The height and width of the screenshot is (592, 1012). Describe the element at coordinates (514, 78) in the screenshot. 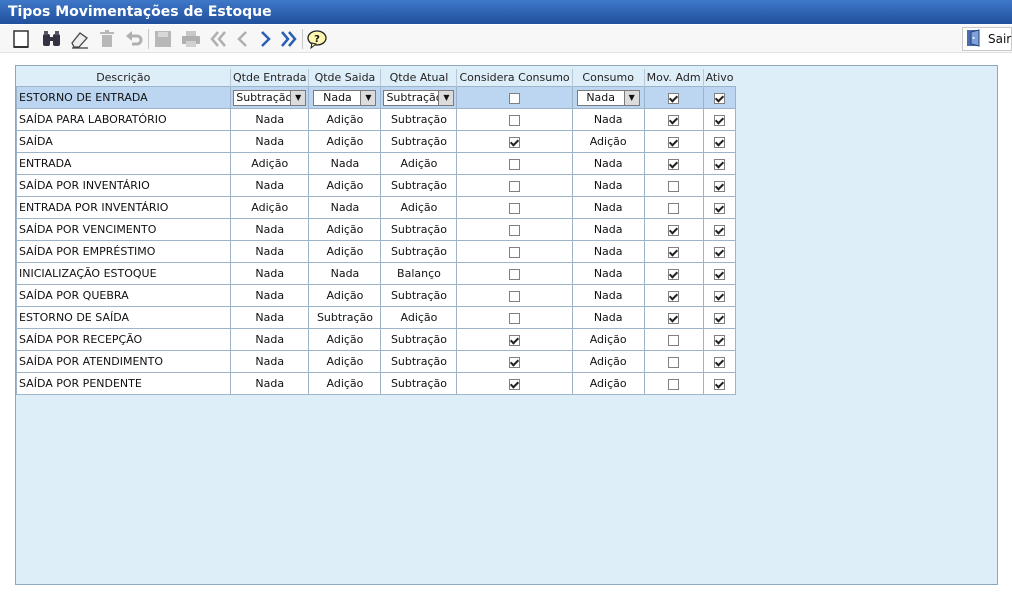

I see `col-considera-consumo: Considera Consumo` at that location.